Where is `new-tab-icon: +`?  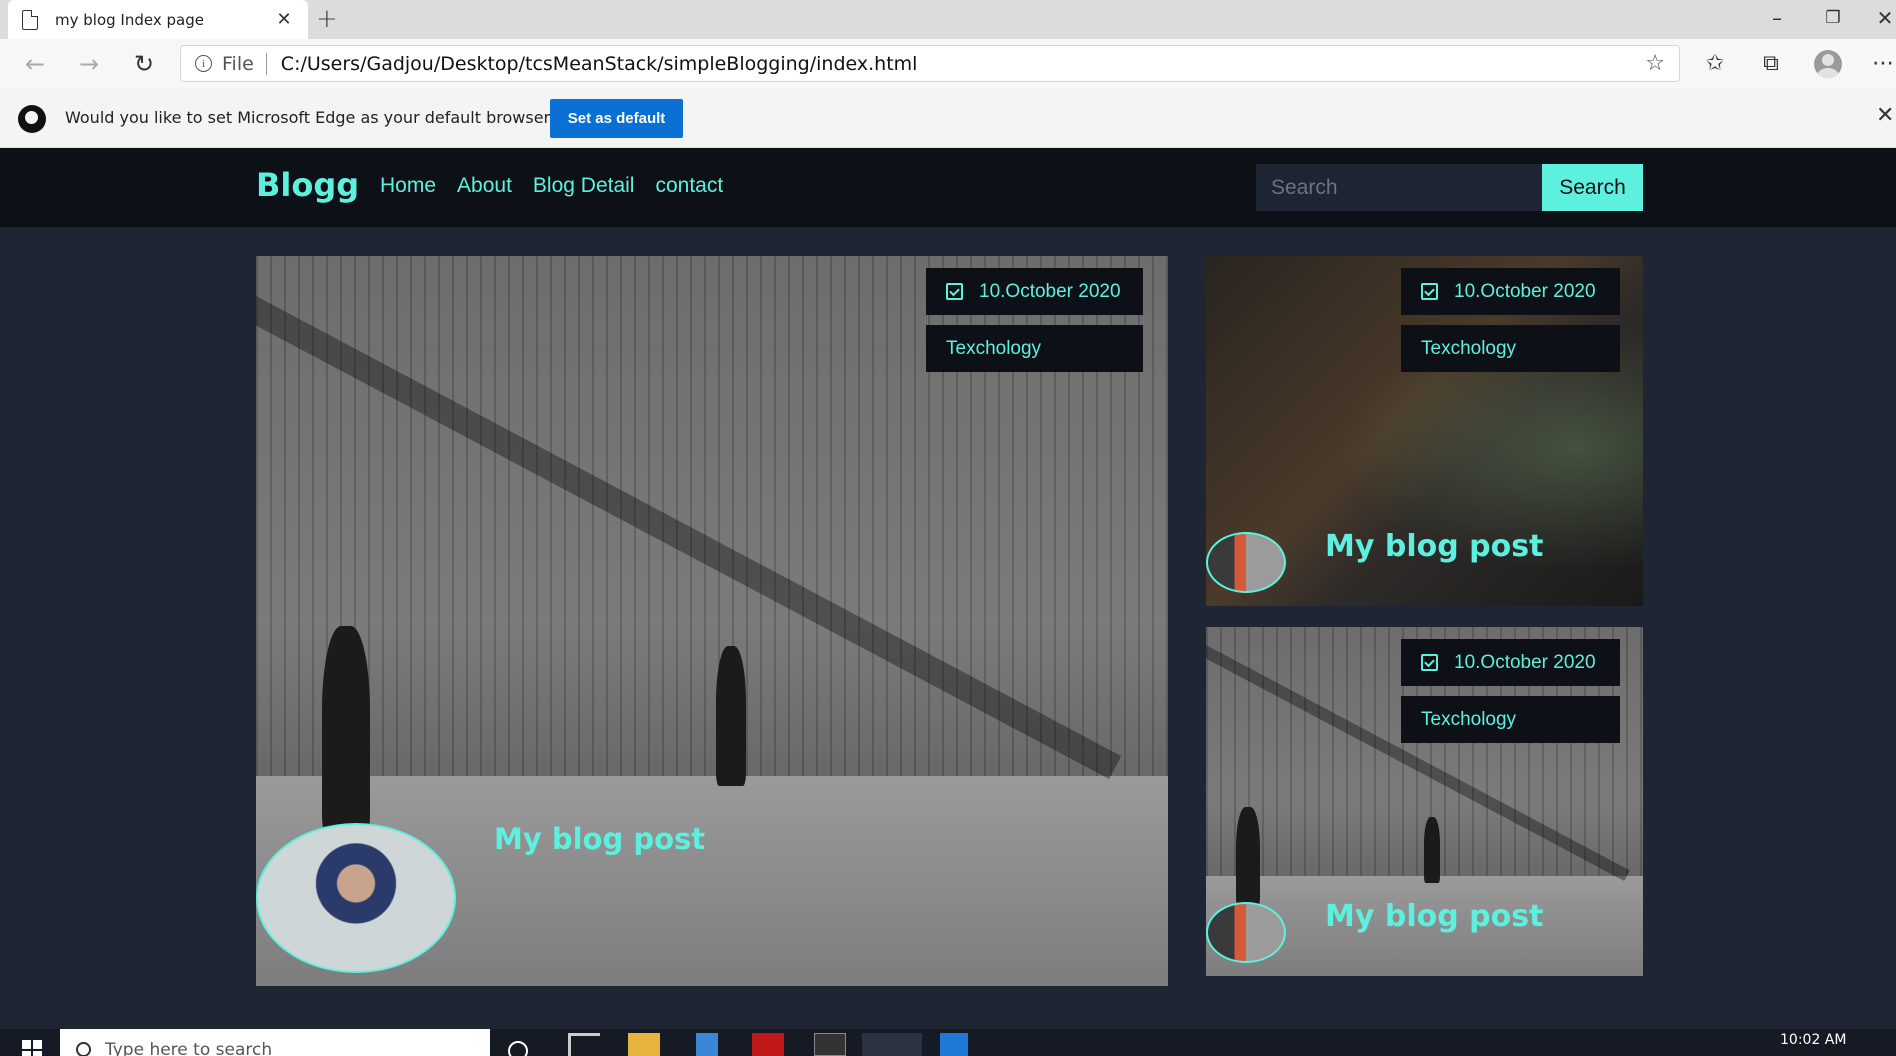
new-tab-icon: + is located at coordinates (327, 19).